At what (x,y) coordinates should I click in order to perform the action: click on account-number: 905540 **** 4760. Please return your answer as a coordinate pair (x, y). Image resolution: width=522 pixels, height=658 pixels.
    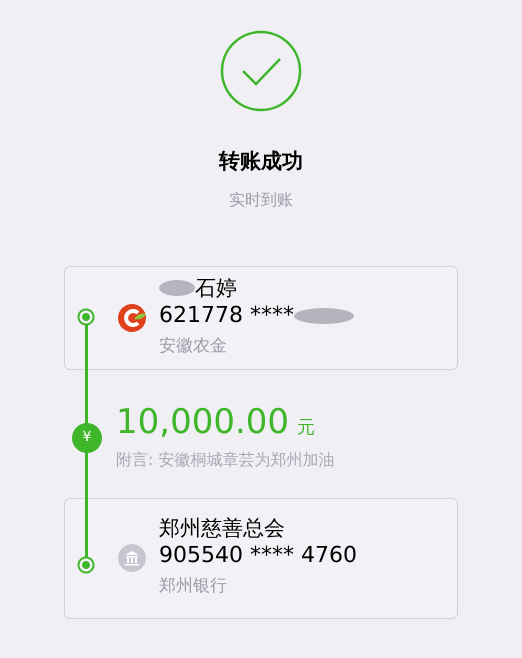
    Looking at the image, I should click on (258, 556).